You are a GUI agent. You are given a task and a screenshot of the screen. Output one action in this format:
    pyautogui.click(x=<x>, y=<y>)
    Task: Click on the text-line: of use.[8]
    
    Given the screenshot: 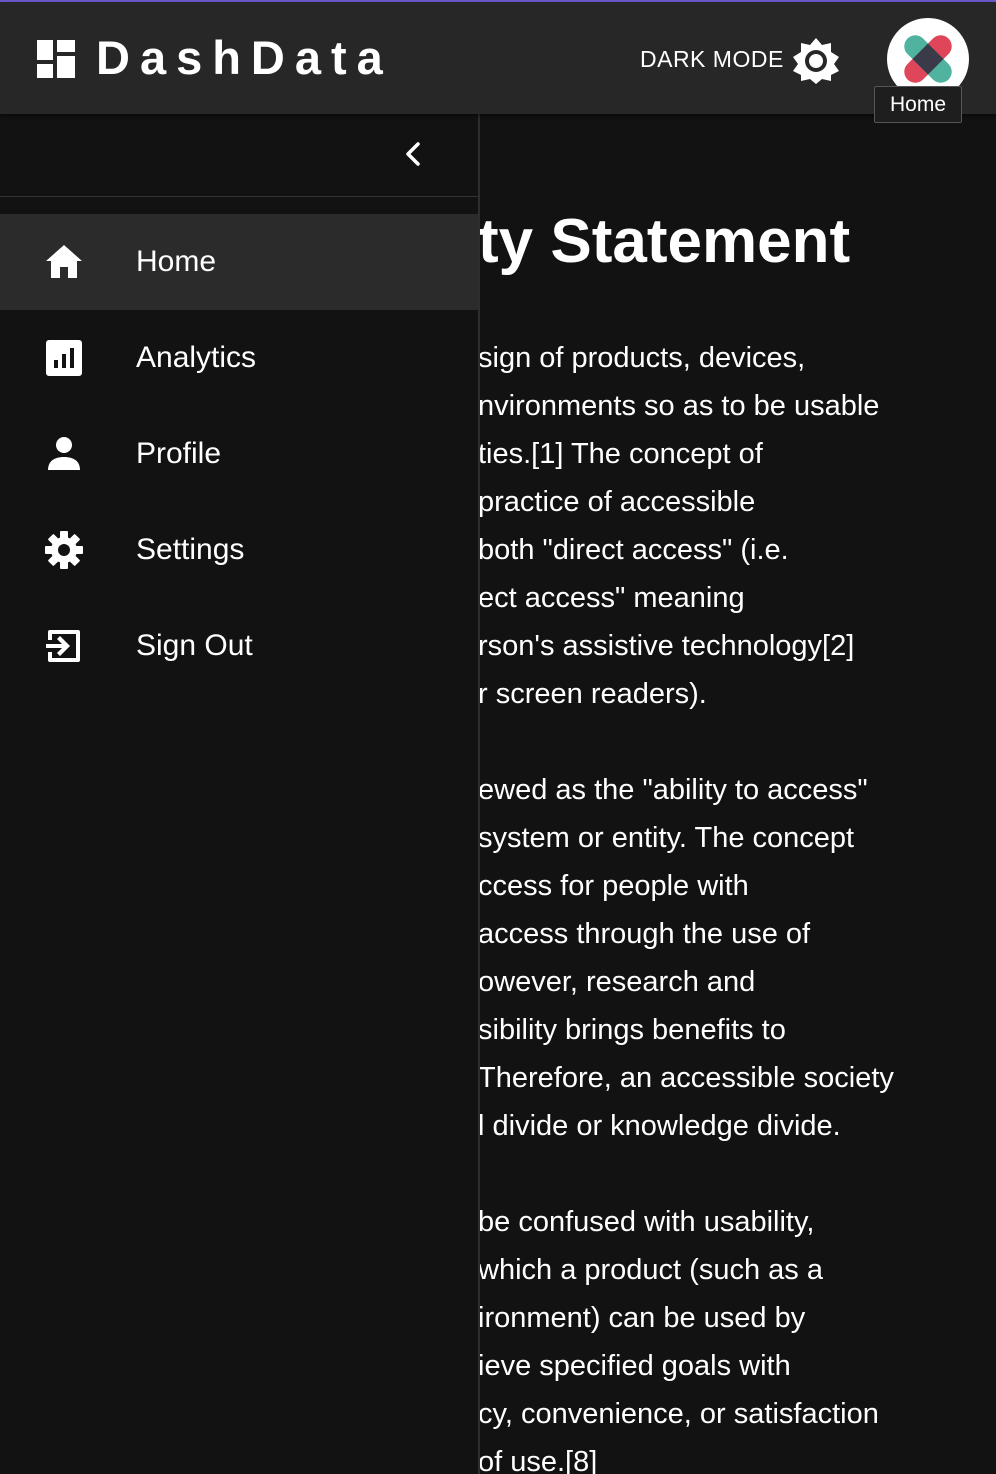 What is the action you would take?
    pyautogui.click(x=538, y=1460)
    